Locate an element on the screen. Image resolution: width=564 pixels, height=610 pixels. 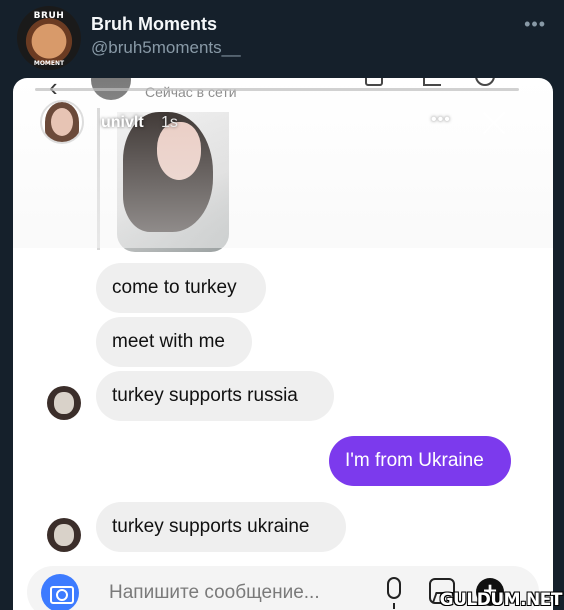
camera-icon is located at coordinates (60, 592).